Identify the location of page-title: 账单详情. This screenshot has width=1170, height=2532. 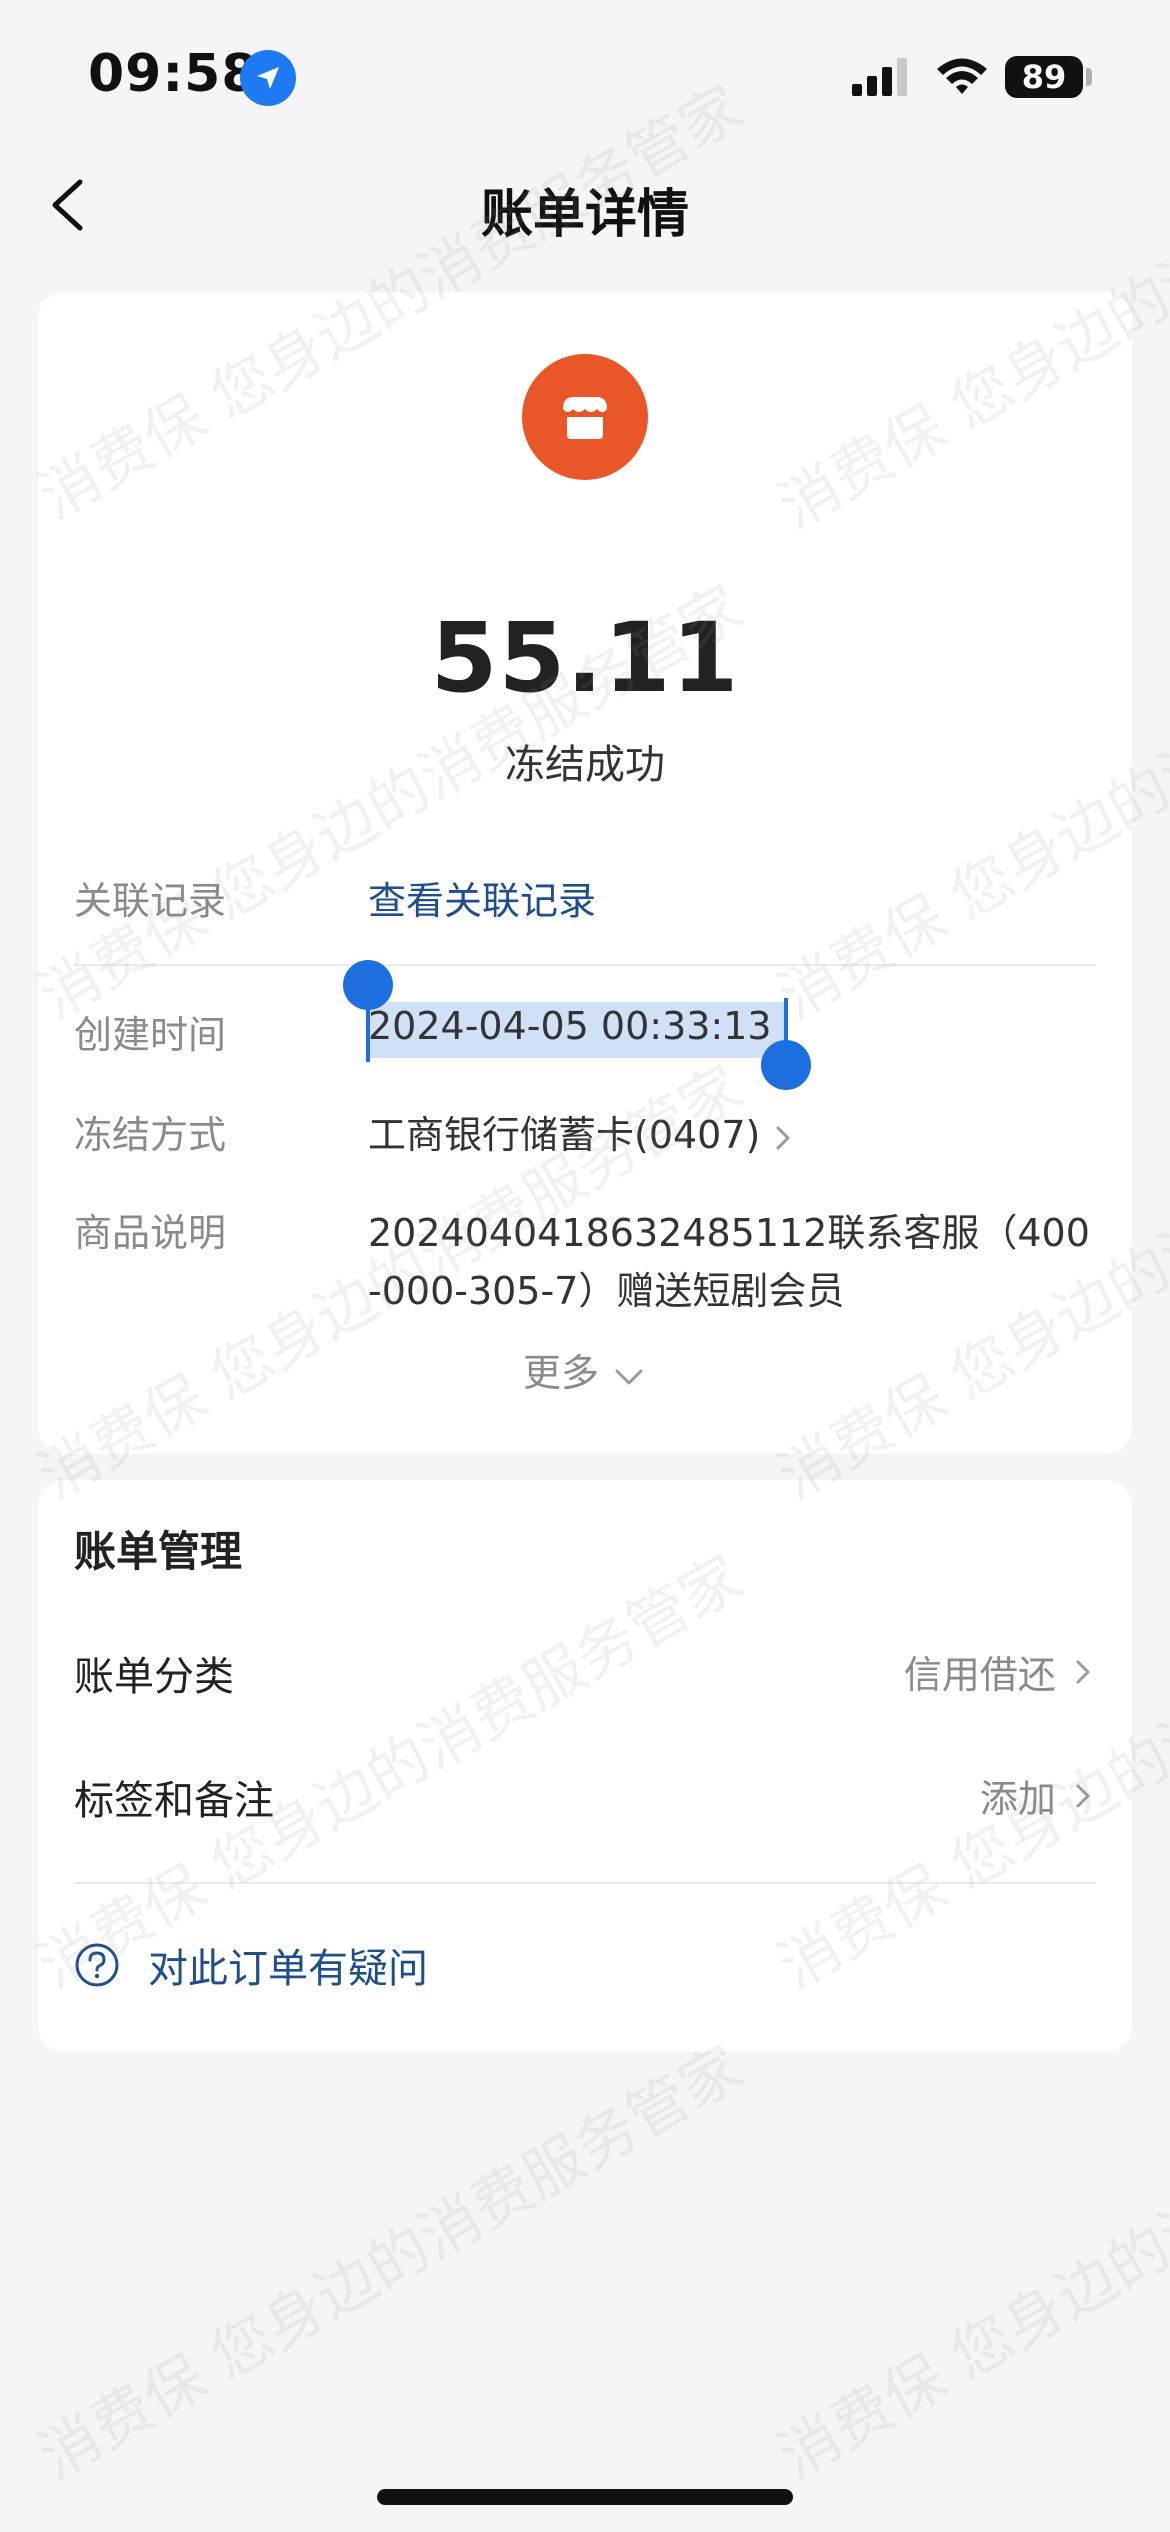
(584, 215).